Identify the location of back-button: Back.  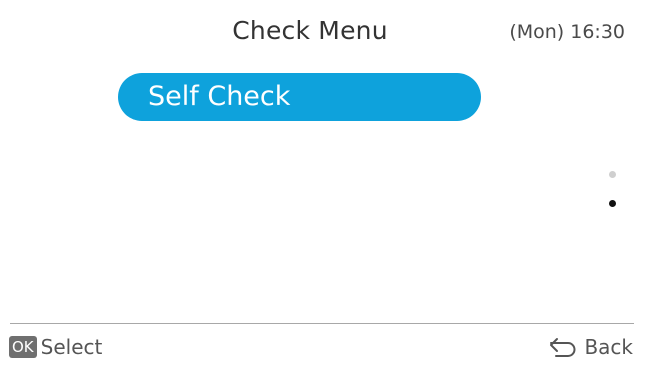
(590, 347).